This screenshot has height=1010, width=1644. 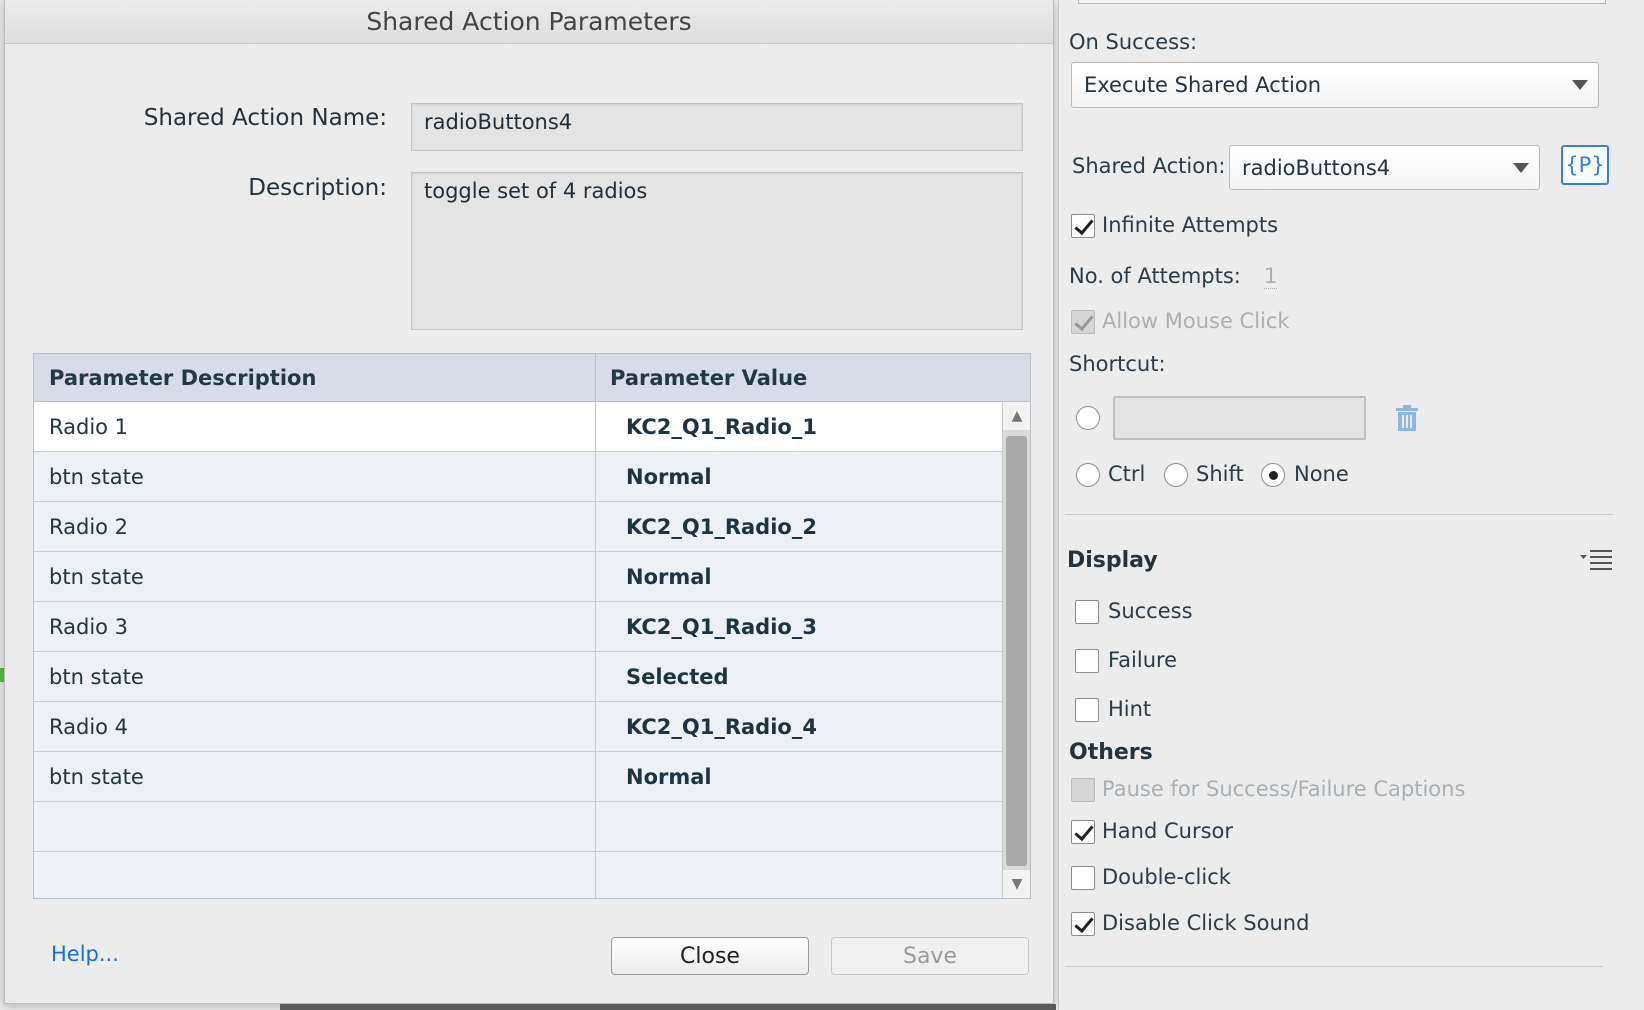 What do you see at coordinates (1083, 226) in the screenshot?
I see `infinite-attempts-checkbox` at bounding box center [1083, 226].